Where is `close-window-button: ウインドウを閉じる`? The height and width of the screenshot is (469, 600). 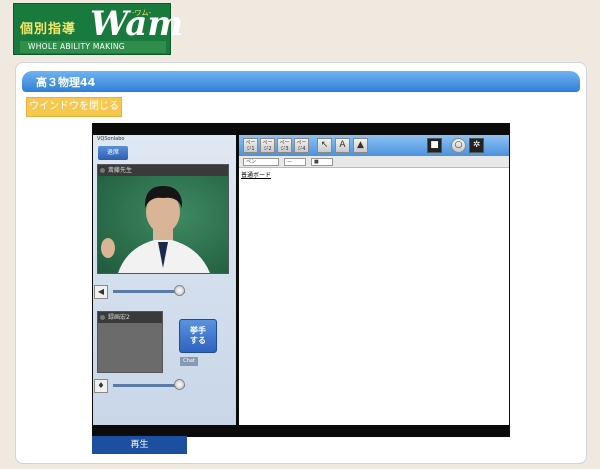 close-window-button: ウインドウを閉じる is located at coordinates (74, 107).